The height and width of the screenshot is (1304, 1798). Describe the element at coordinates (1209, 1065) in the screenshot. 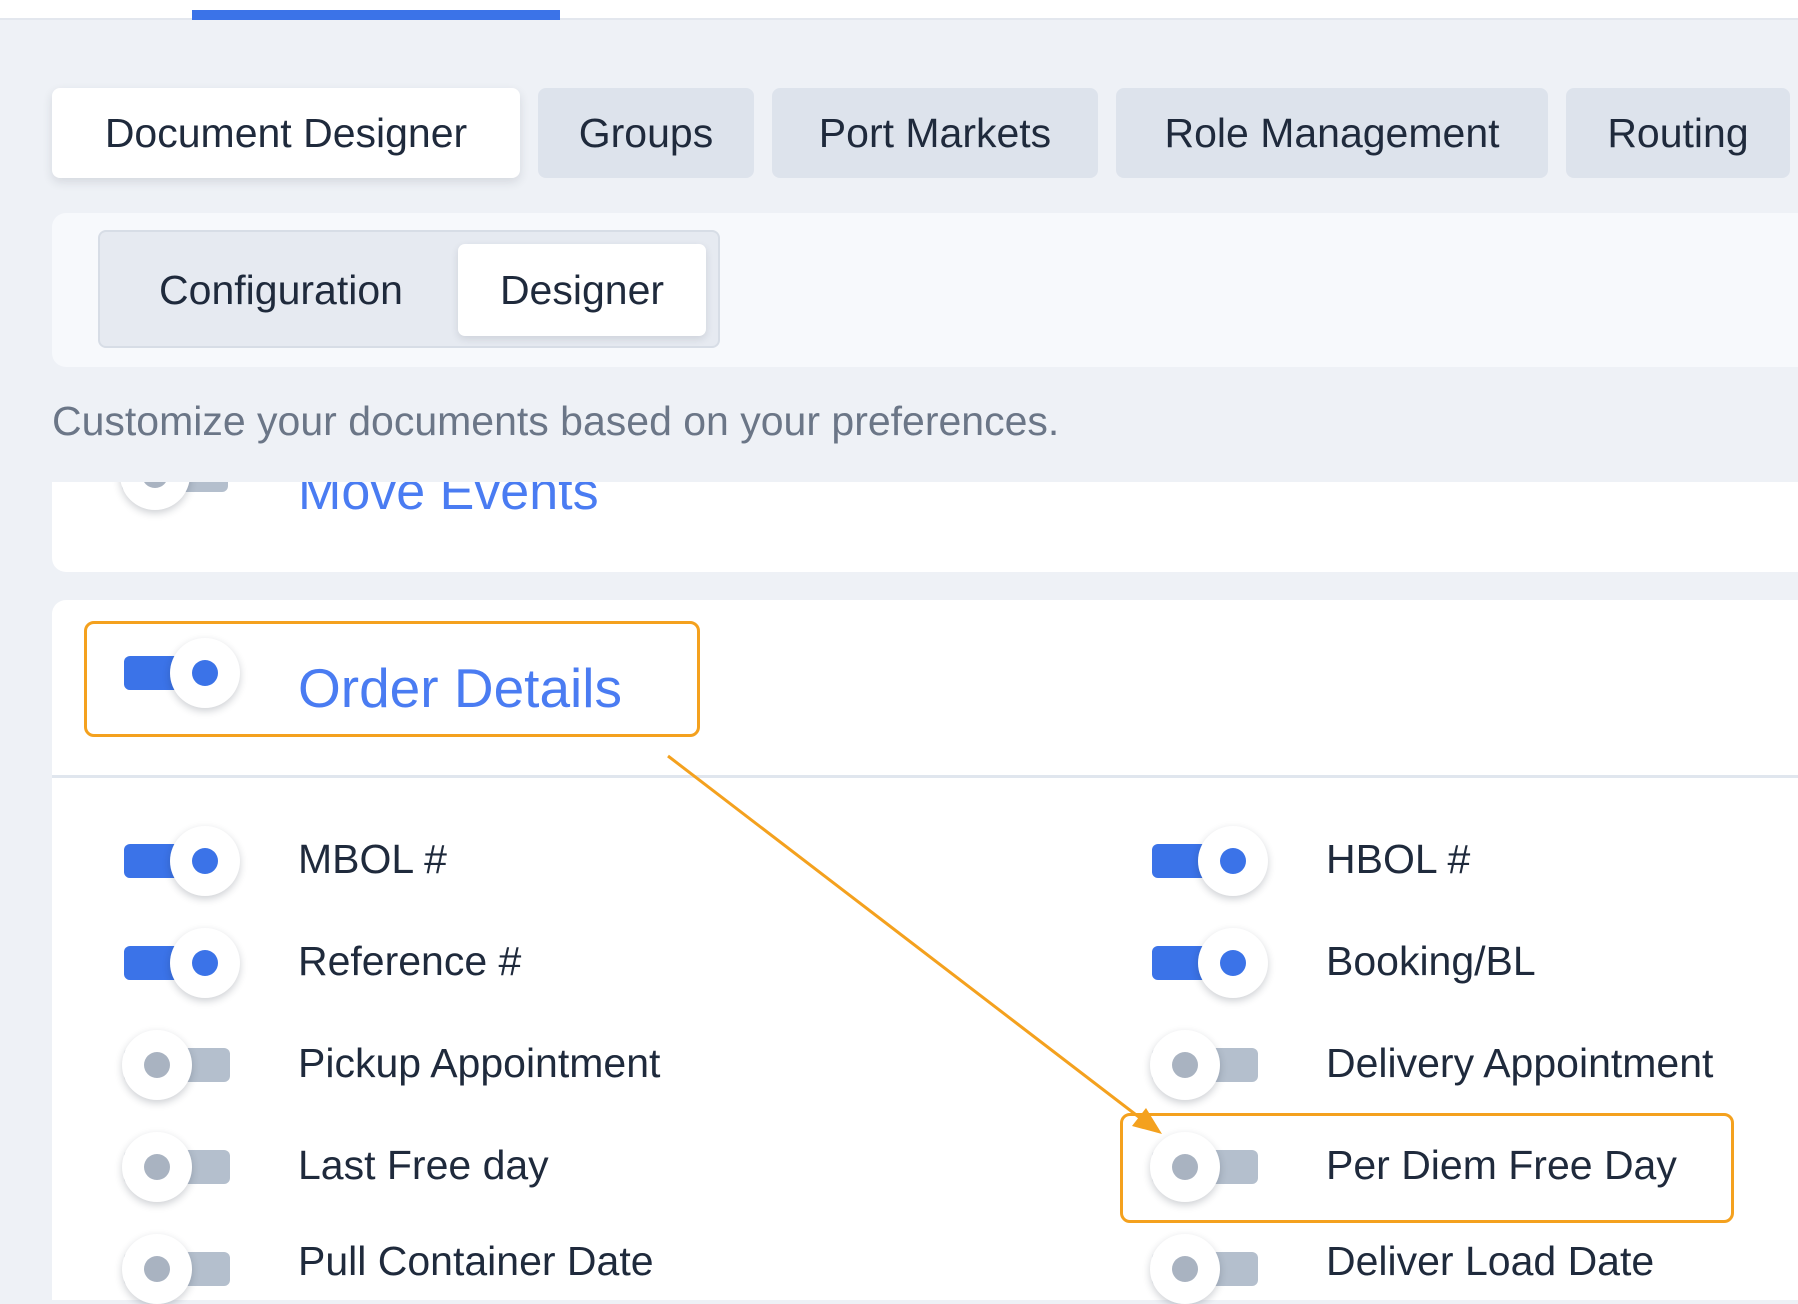

I see `delivery-appointment-toggle` at that location.